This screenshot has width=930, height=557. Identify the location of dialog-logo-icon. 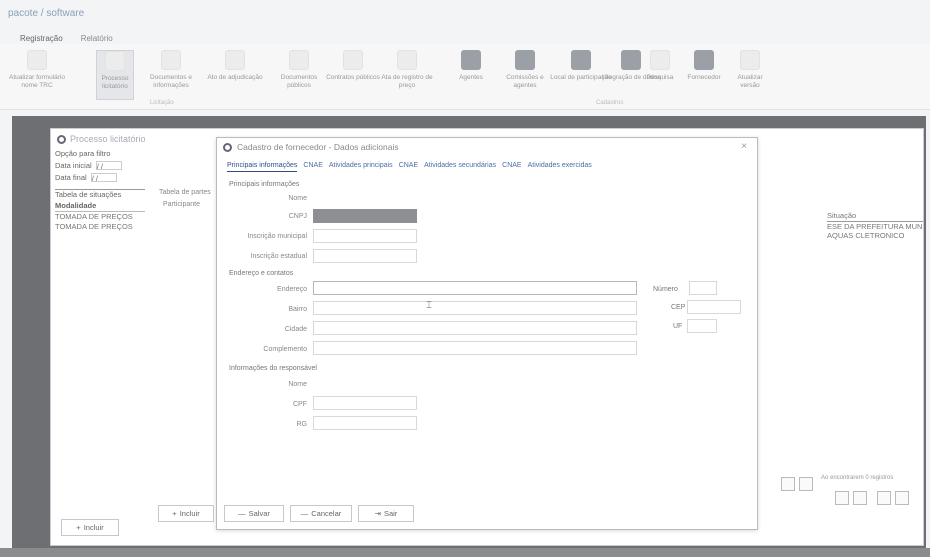
(227, 147).